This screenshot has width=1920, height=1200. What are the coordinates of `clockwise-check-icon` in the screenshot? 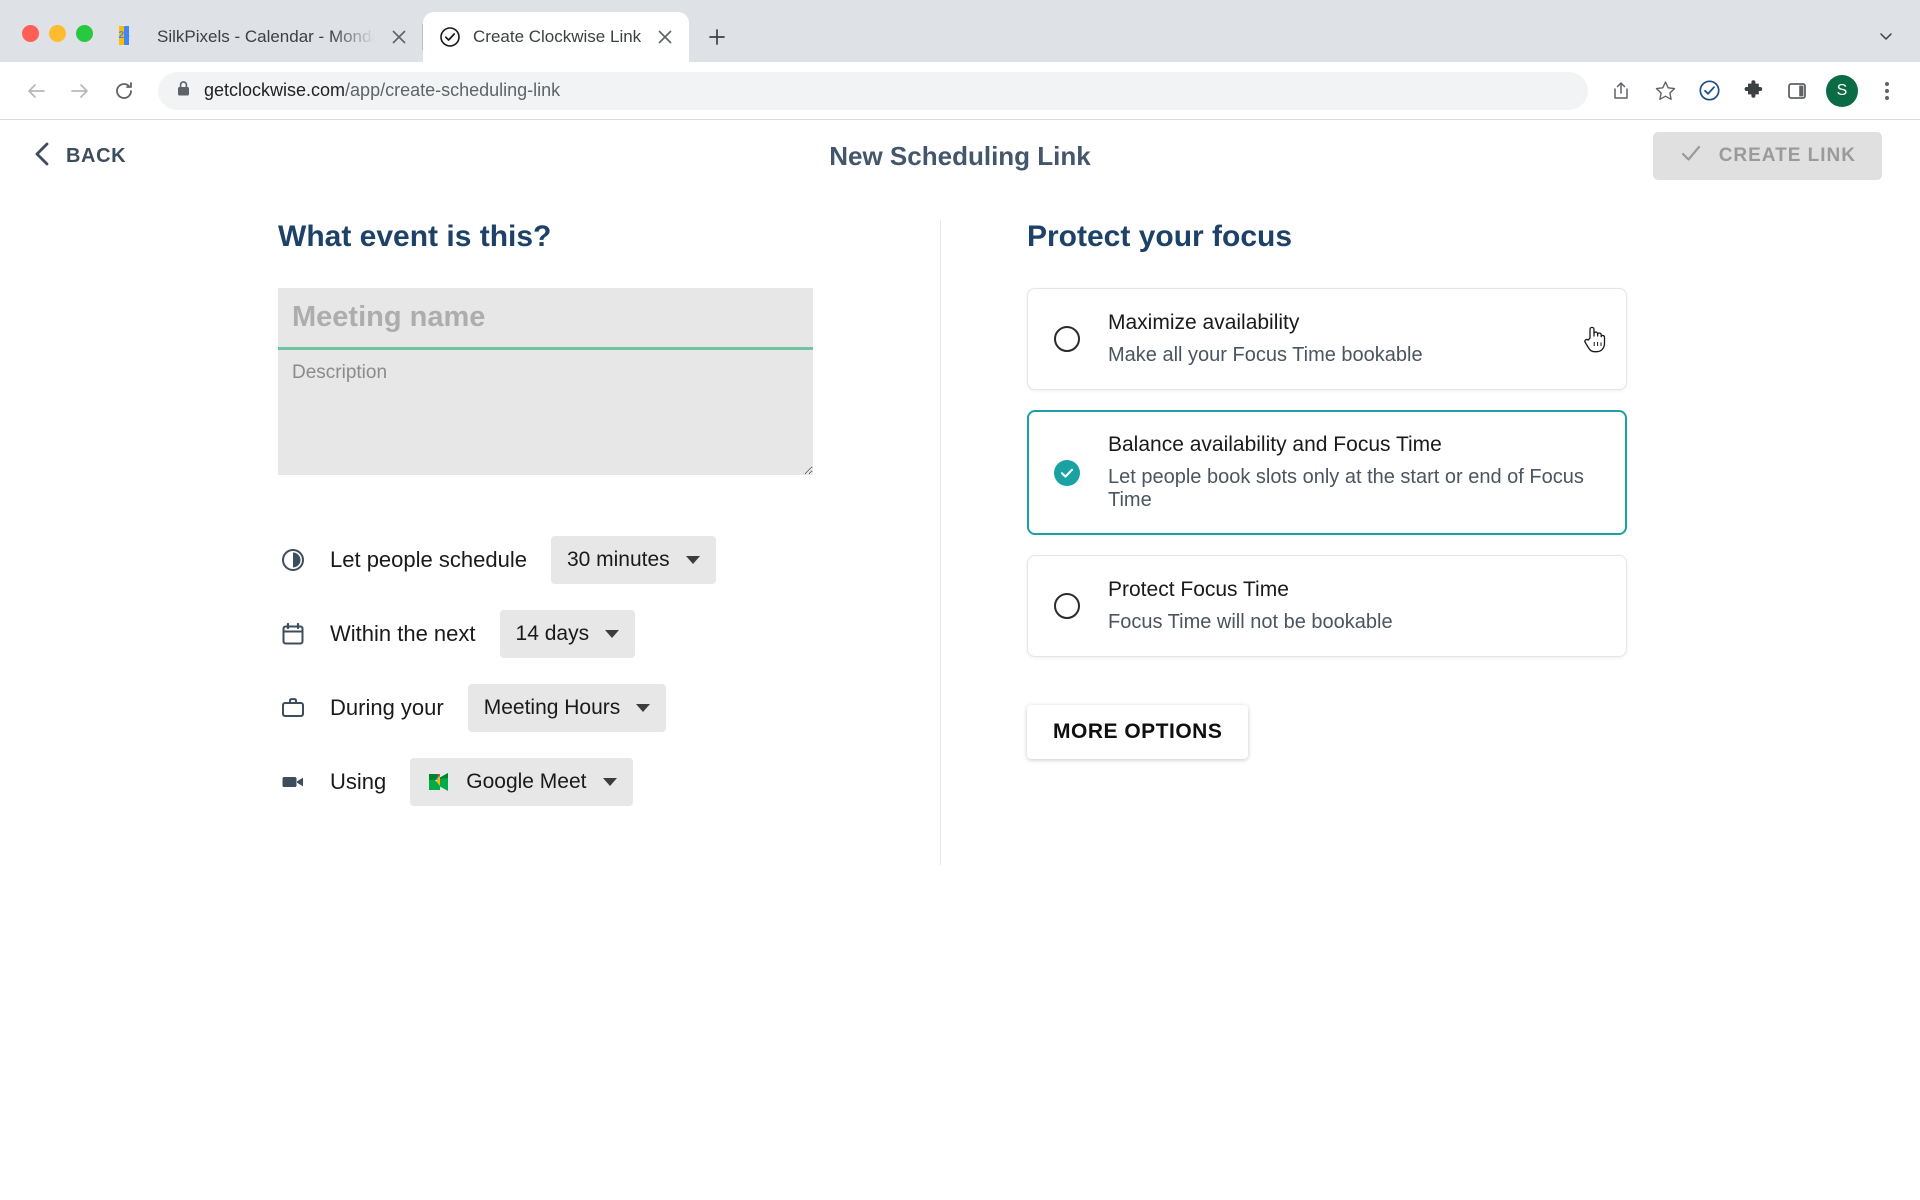 It's located at (450, 37).